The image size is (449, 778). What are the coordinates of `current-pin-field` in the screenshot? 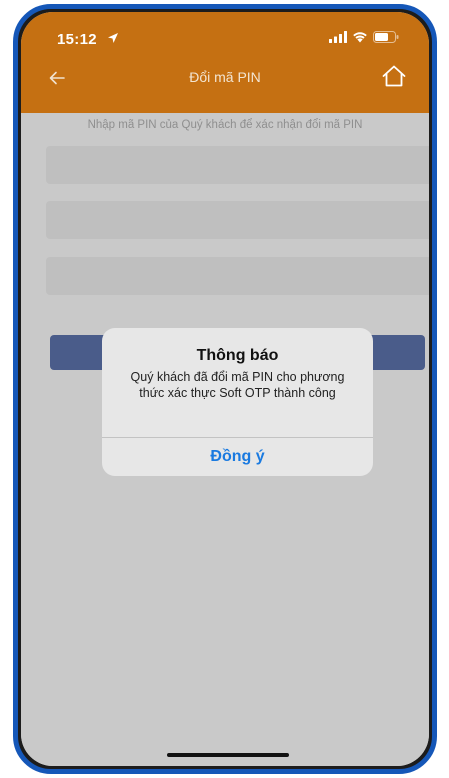 It's located at (237, 165).